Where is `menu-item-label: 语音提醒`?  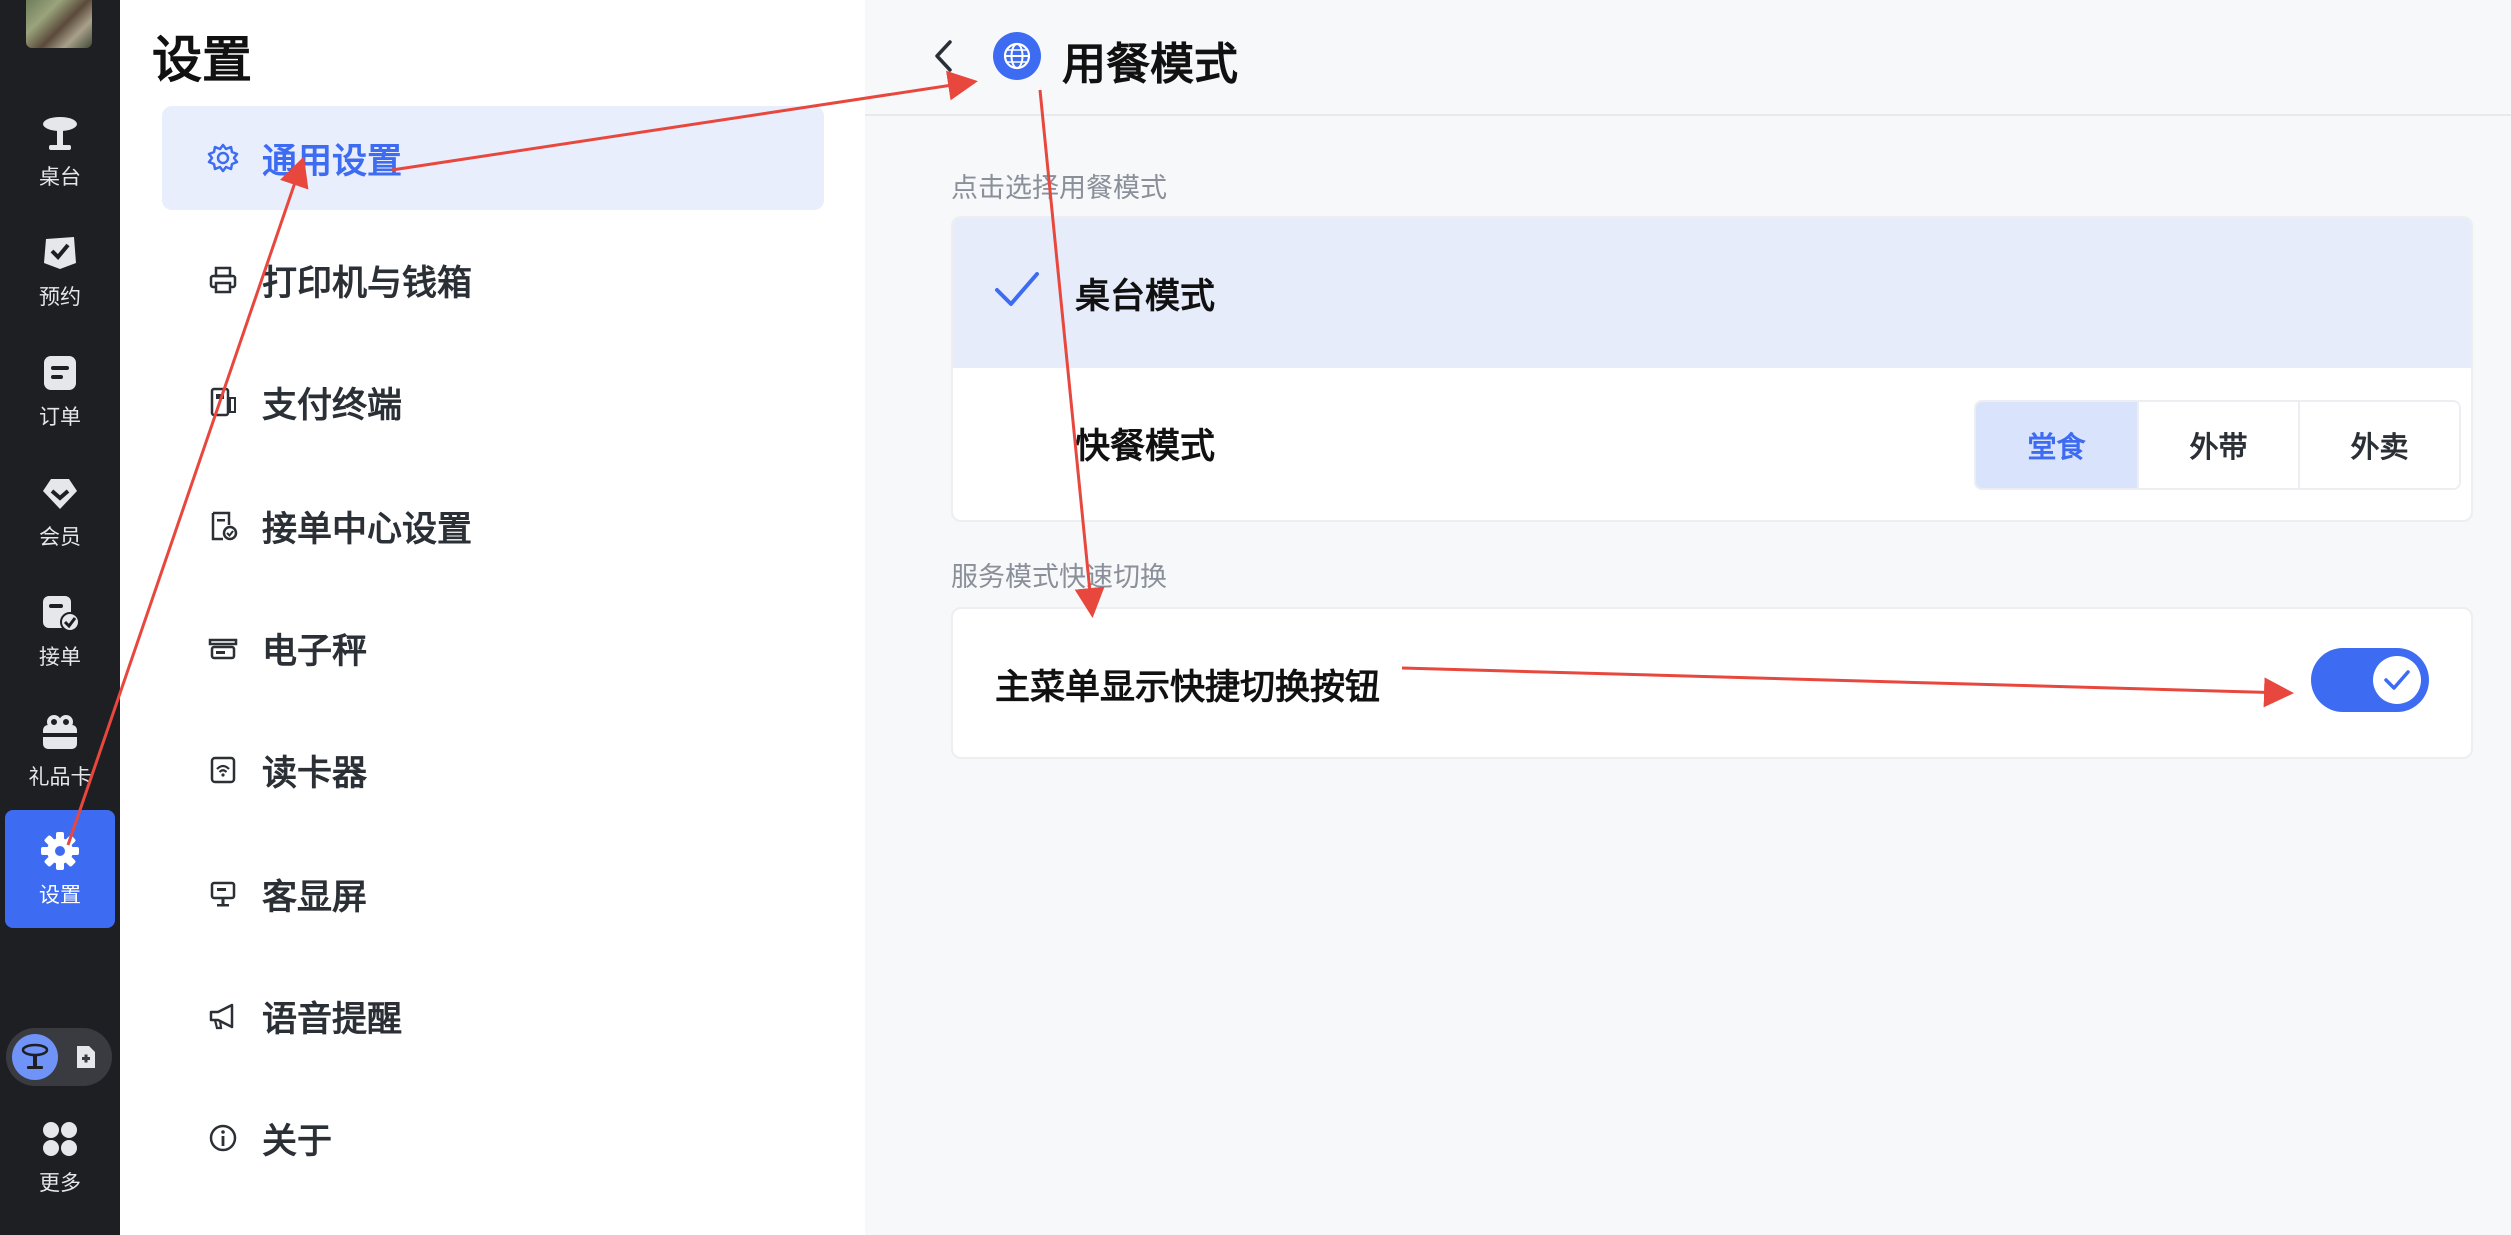
menu-item-label: 语音提醒 is located at coordinates (332, 1019).